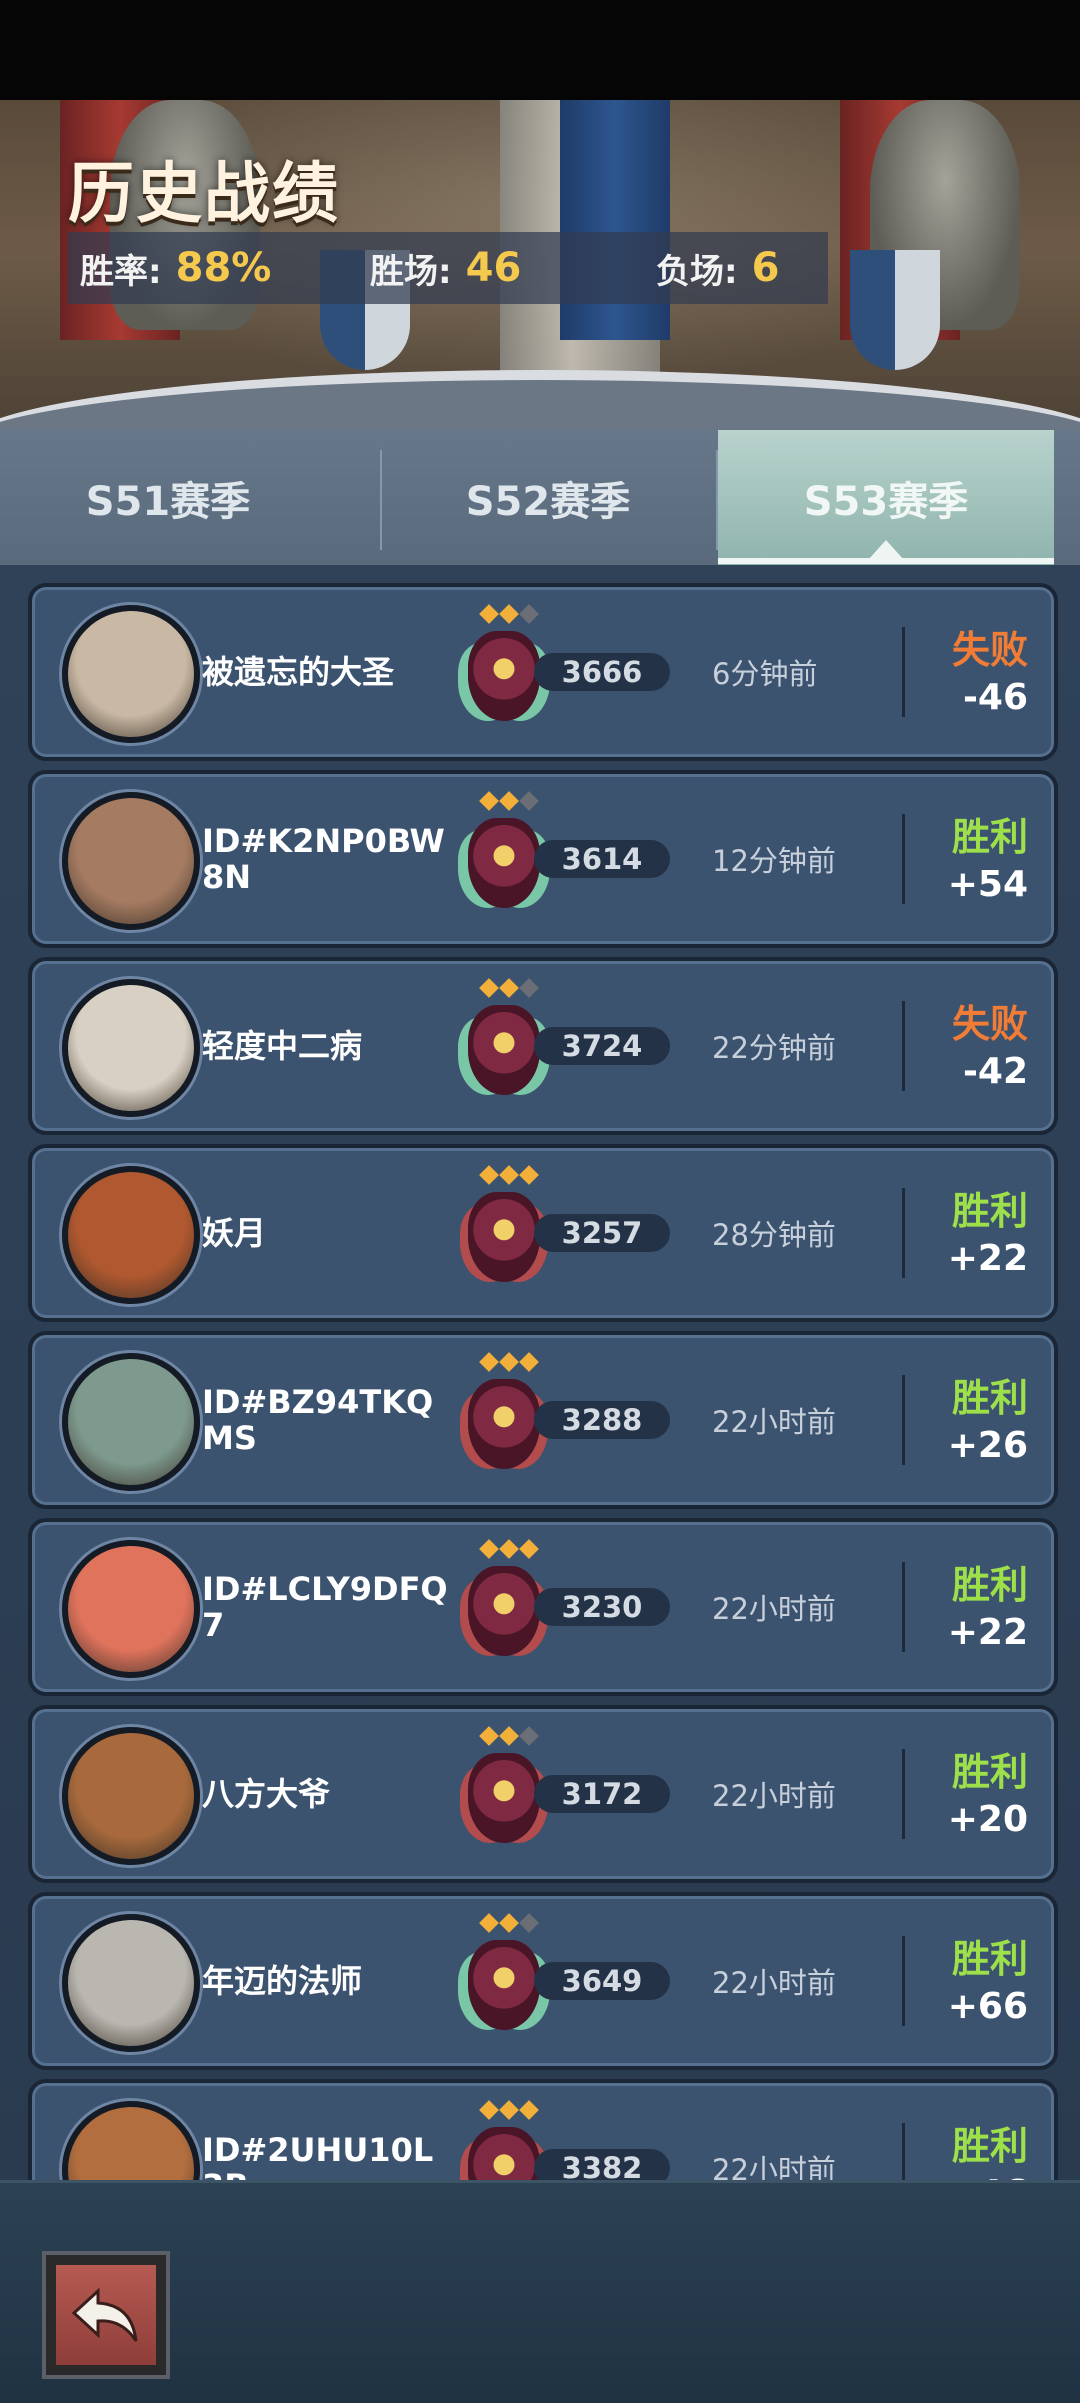 Image resolution: width=1080 pixels, height=2403 pixels. Describe the element at coordinates (602, 859) in the screenshot. I see `rank-score: 3614` at that location.